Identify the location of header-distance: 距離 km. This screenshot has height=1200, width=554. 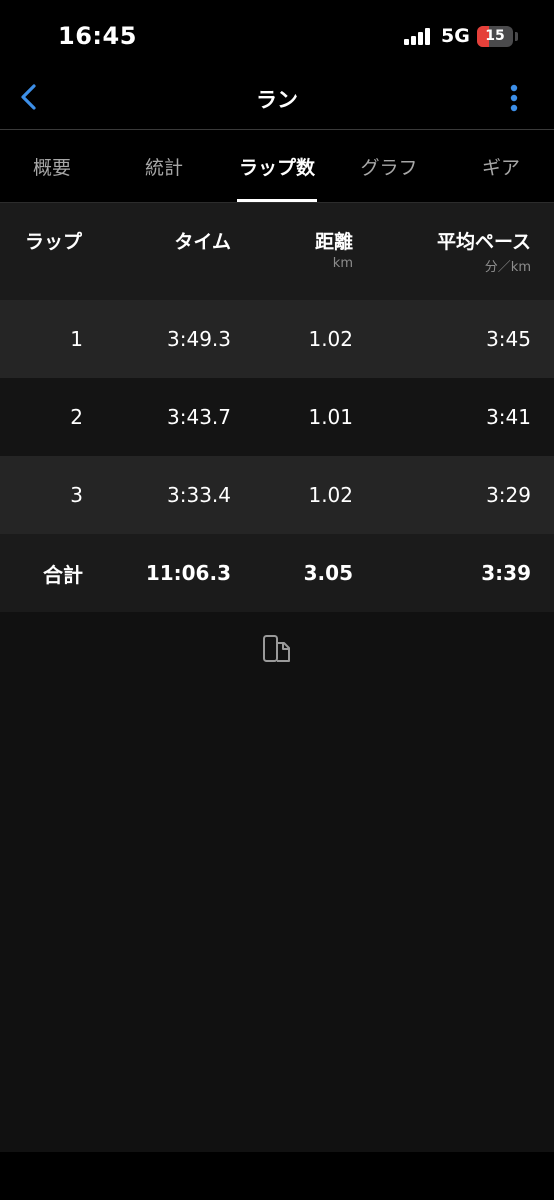
(296, 249).